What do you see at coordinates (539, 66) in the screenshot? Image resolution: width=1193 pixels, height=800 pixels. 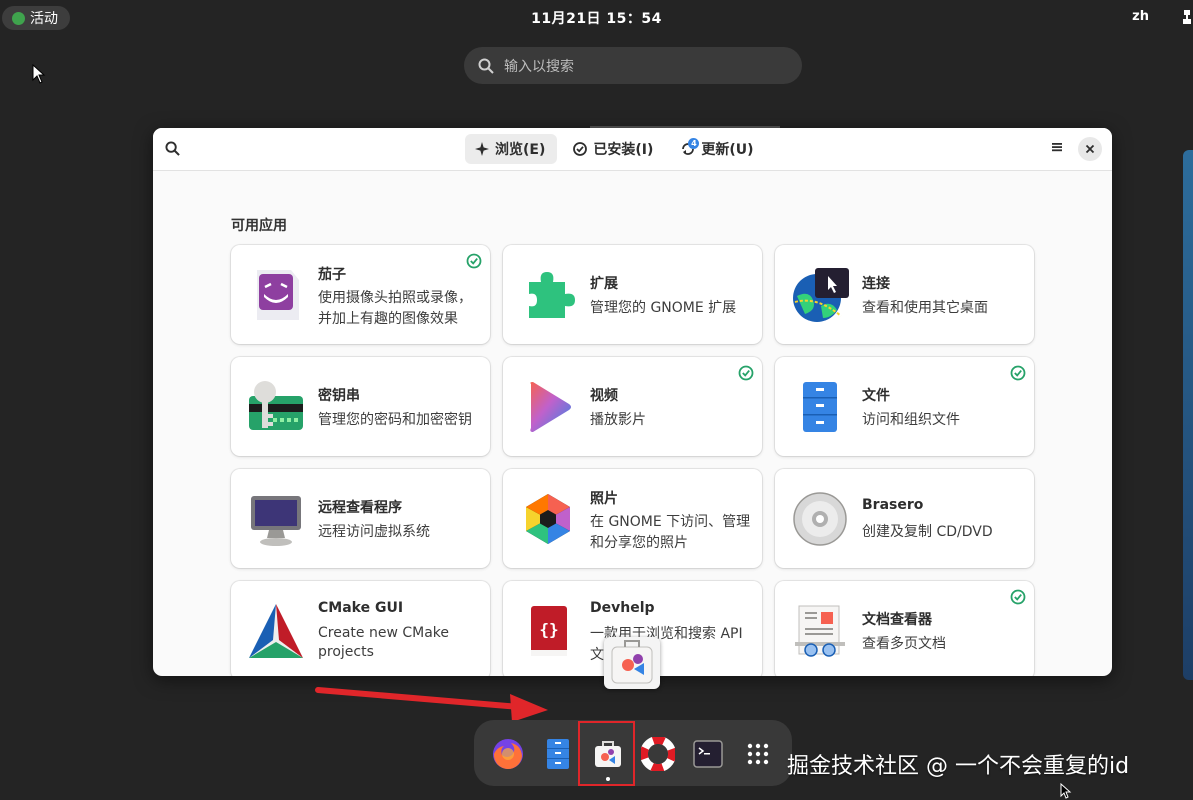 I see `search-placeholder: 输入以搜索` at bounding box center [539, 66].